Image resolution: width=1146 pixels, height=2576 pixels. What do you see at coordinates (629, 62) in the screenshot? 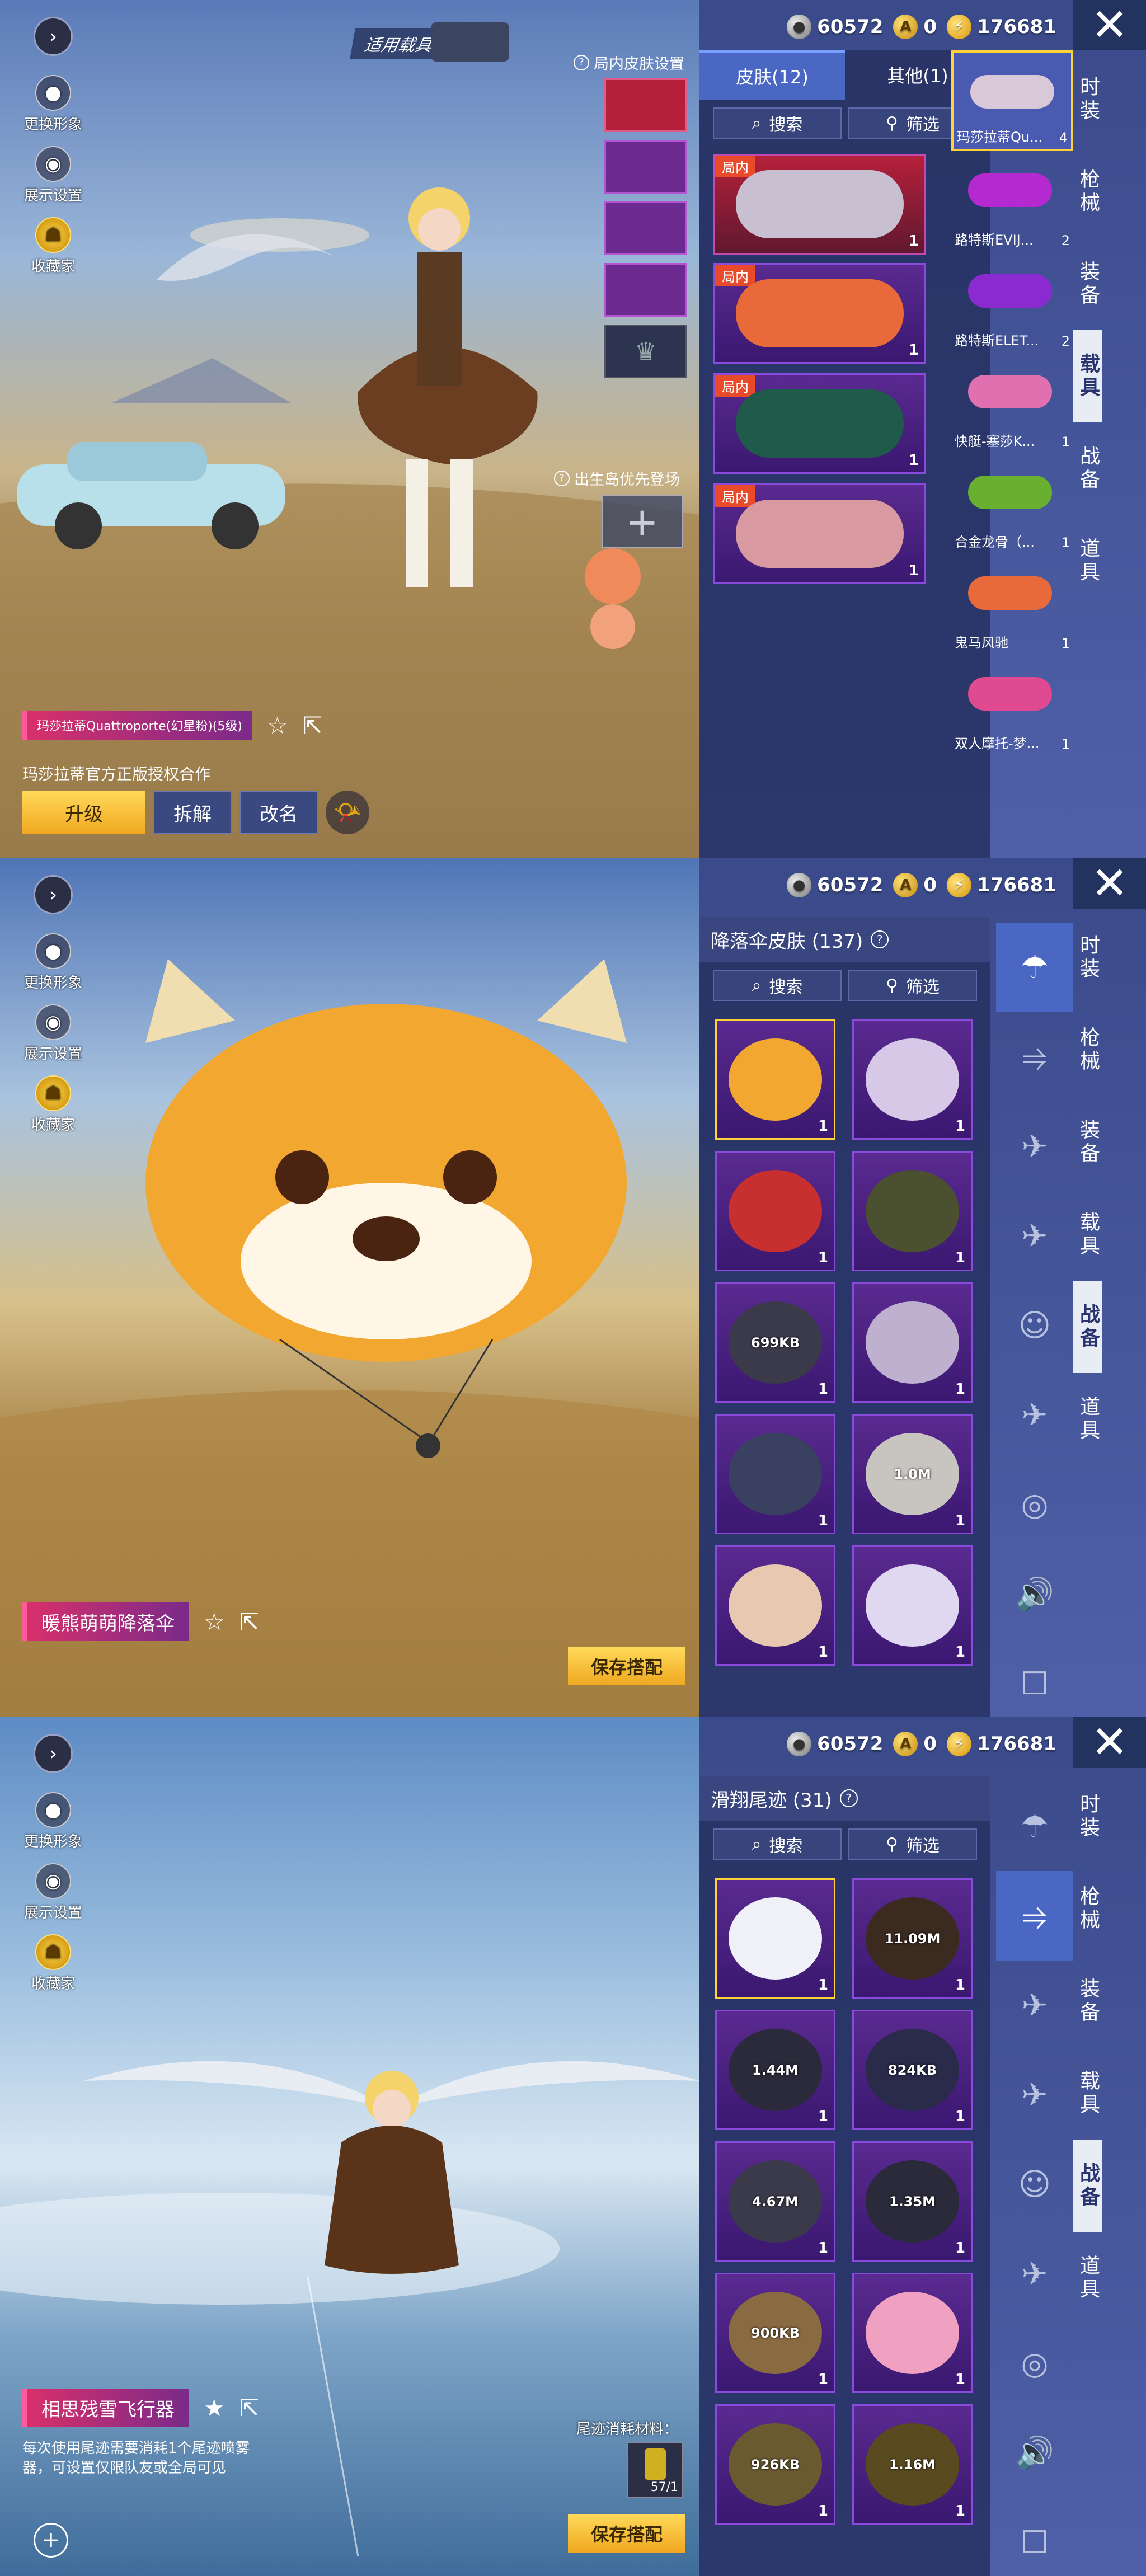
I see `in-match-skin-setting: ? 局内皮肤设置` at bounding box center [629, 62].